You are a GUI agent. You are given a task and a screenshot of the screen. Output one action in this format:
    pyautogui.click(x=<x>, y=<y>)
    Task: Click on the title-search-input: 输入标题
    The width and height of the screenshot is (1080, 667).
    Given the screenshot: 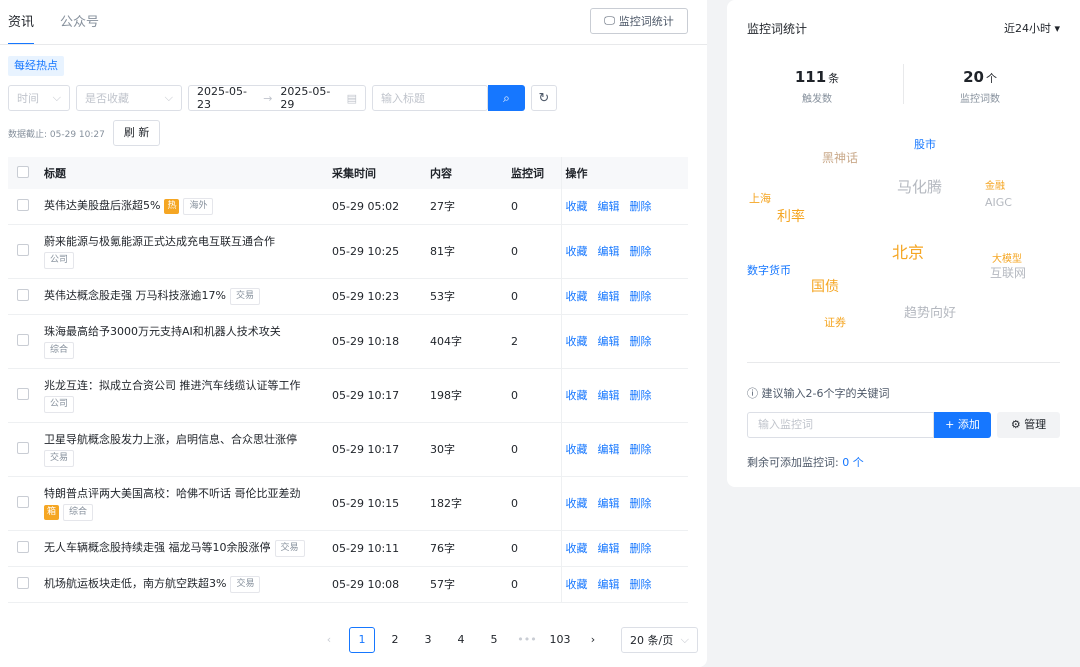 What is the action you would take?
    pyautogui.click(x=430, y=98)
    